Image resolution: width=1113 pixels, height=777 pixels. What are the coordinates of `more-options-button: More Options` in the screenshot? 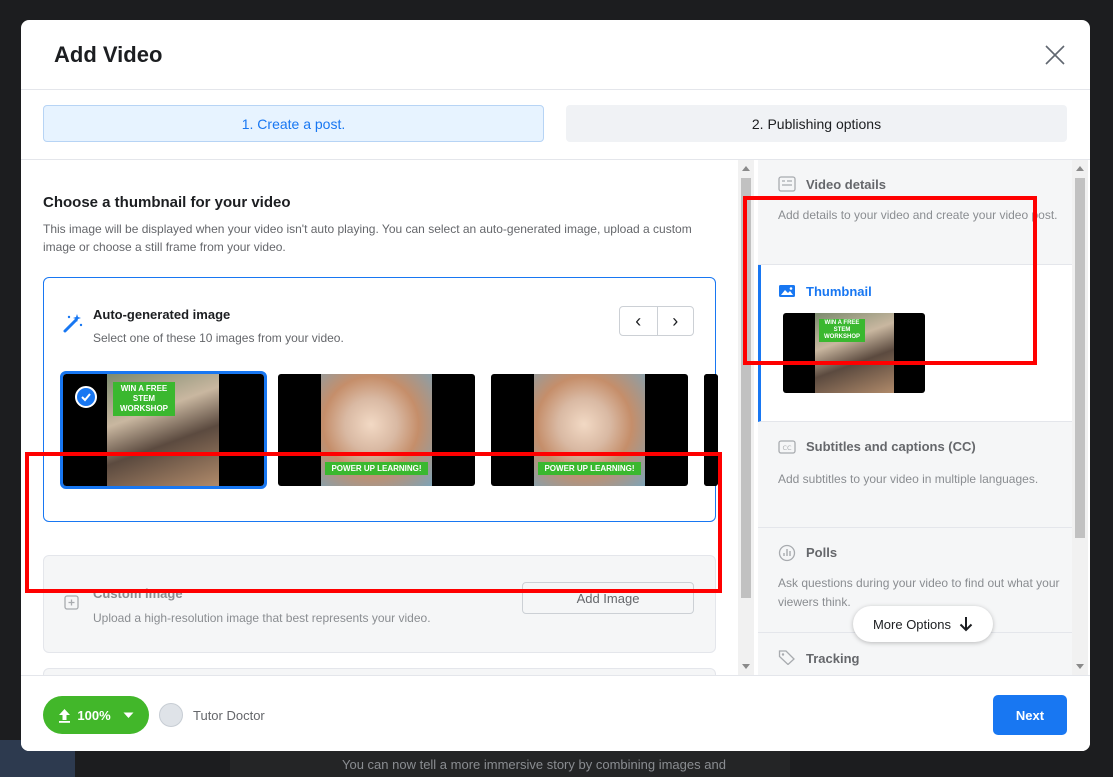 It's located at (923, 624).